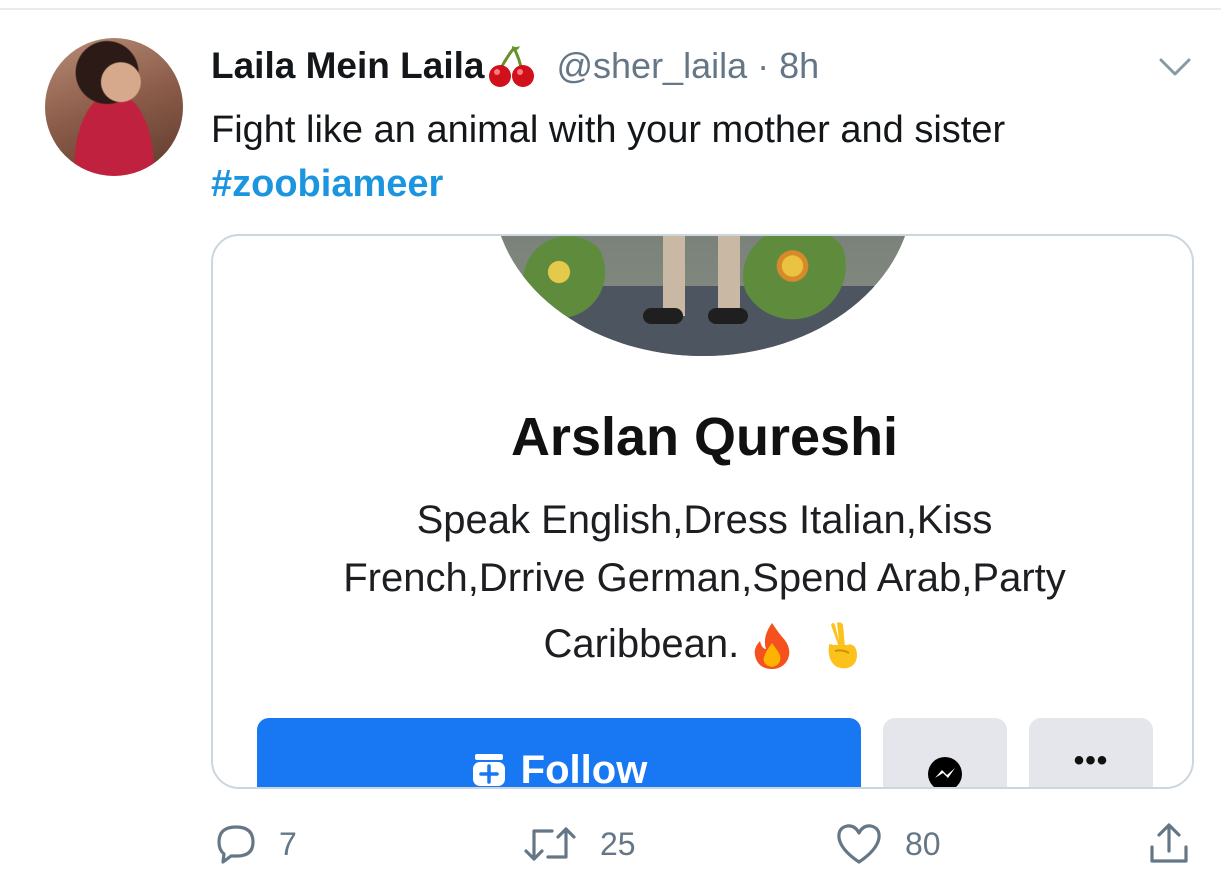 The image size is (1221, 872). What do you see at coordinates (704, 578) in the screenshot?
I see `bio-line: French,Drrive German,Spend Arab,Party` at bounding box center [704, 578].